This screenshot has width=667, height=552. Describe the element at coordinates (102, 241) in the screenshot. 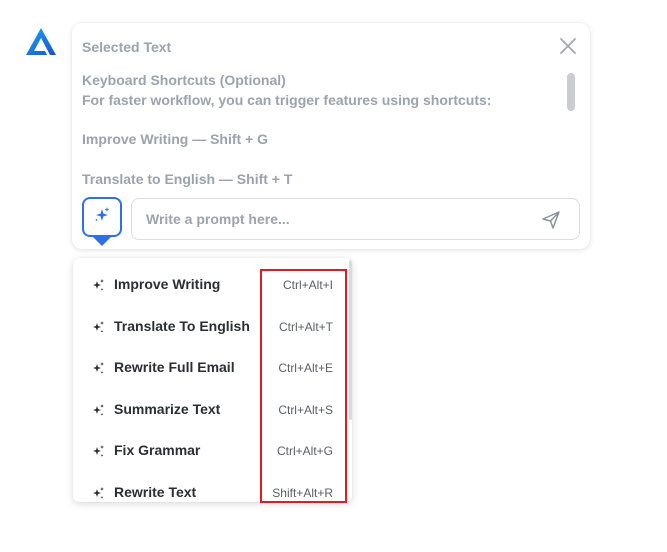

I see `dropdown-pointer` at that location.